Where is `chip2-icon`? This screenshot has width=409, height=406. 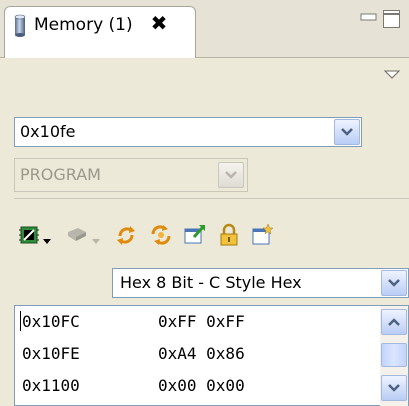 chip2-icon is located at coordinates (77, 235).